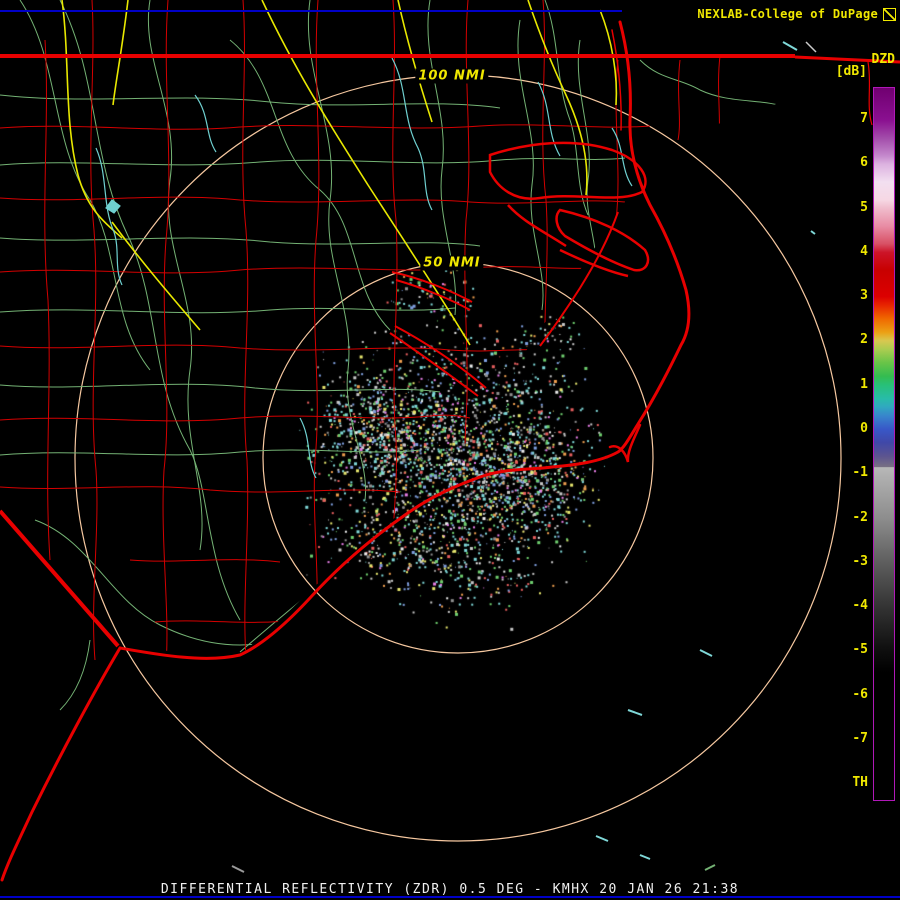 This screenshot has width=900, height=900. Describe the element at coordinates (860, 473) in the screenshot. I see `colorbar-tick-label: -1` at that location.